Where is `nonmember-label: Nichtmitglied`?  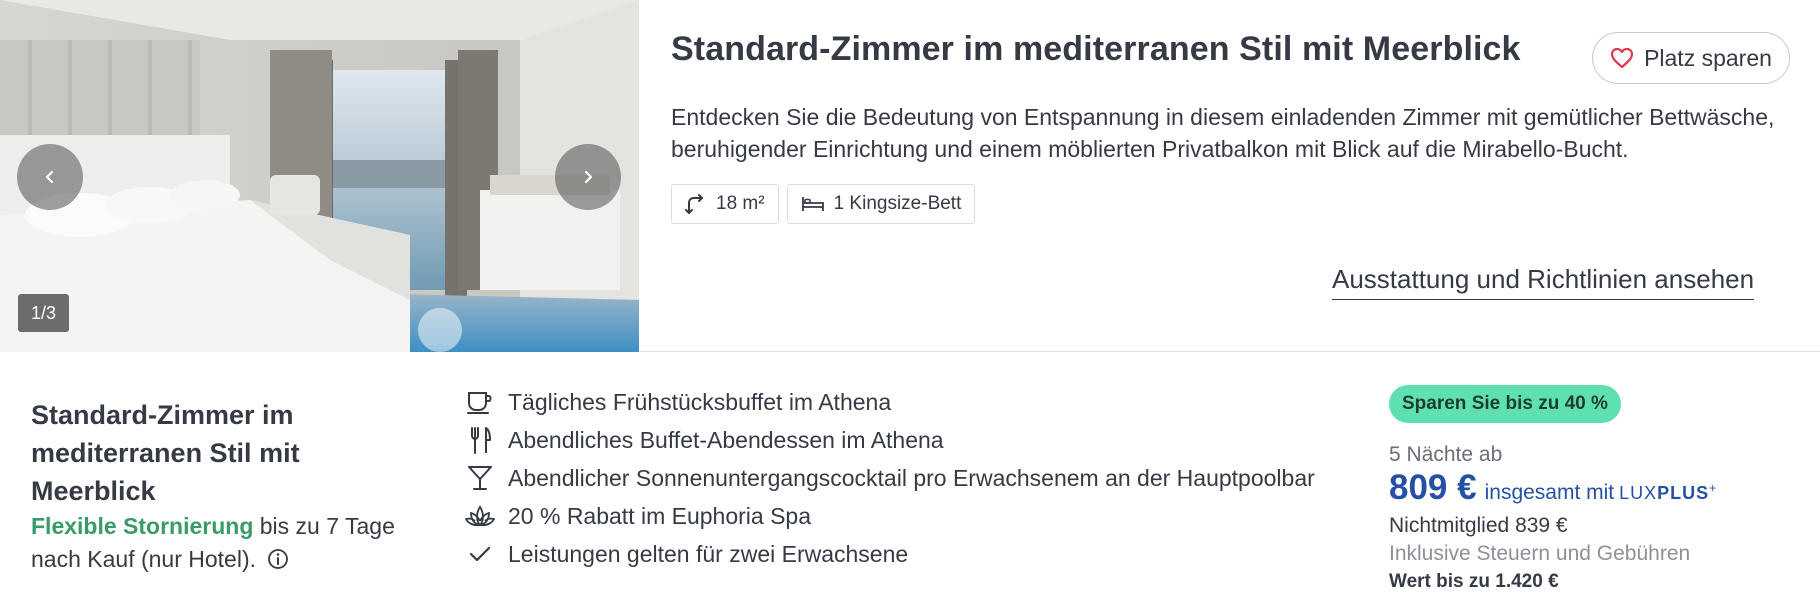 nonmember-label: Nichtmitglied is located at coordinates (1449, 525).